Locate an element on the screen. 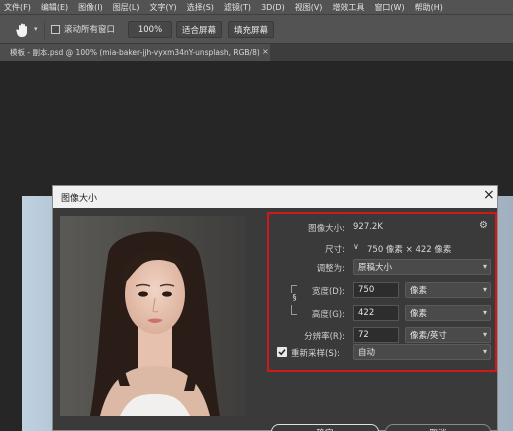 The image size is (513, 431). image-size-value: 927.2K is located at coordinates (368, 227).